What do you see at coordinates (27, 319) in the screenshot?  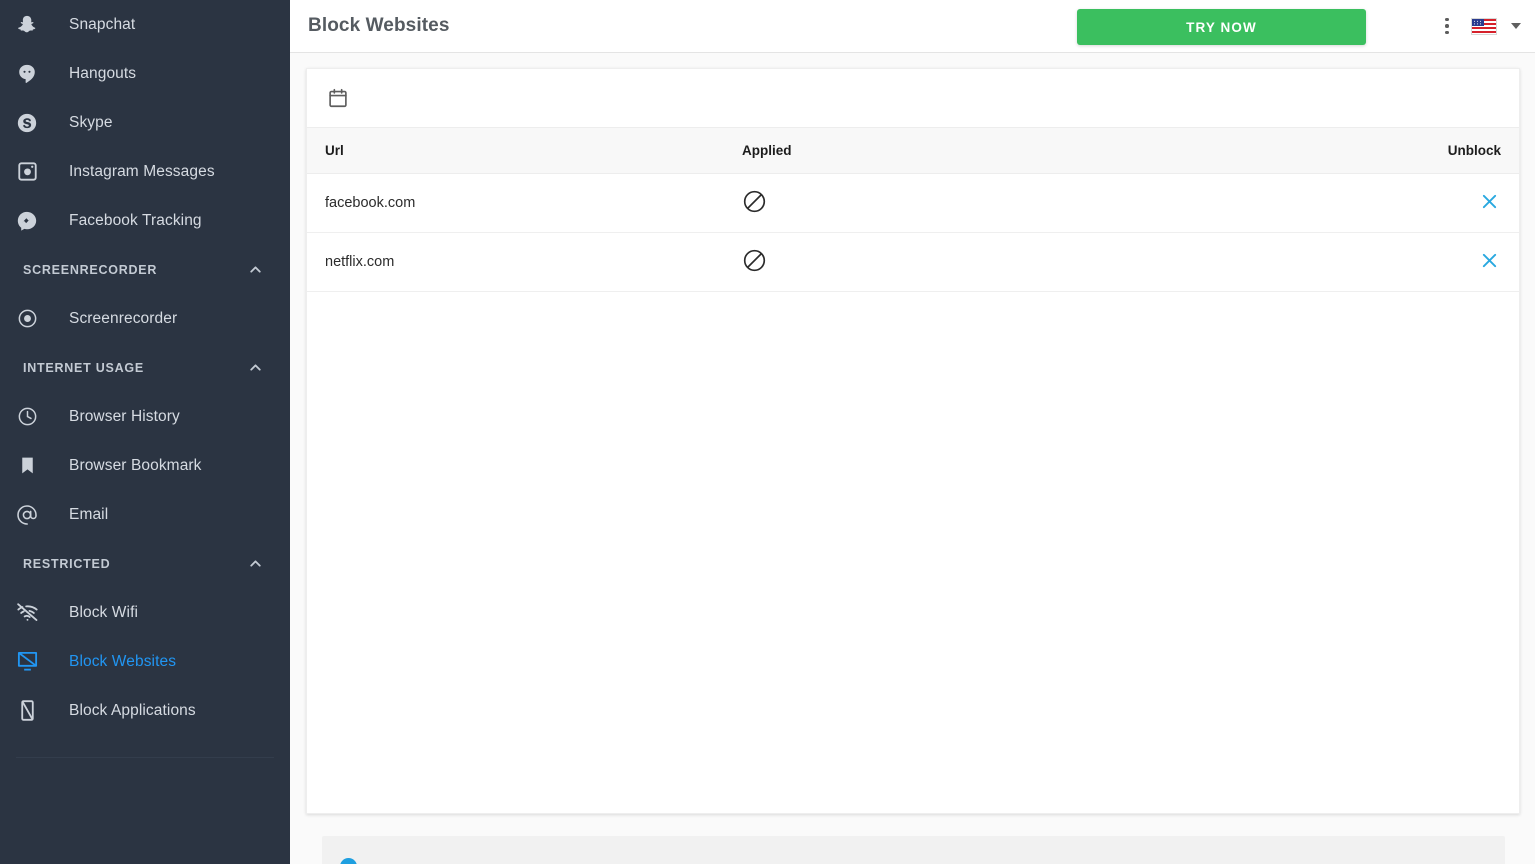 I see `record-circle-icon` at bounding box center [27, 319].